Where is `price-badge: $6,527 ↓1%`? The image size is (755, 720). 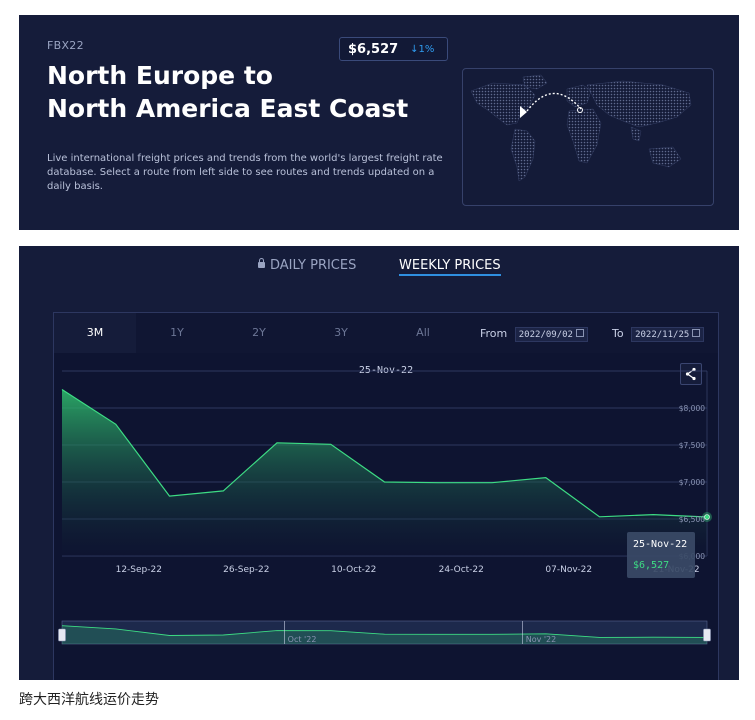
price-badge: $6,527 ↓1% is located at coordinates (393, 49).